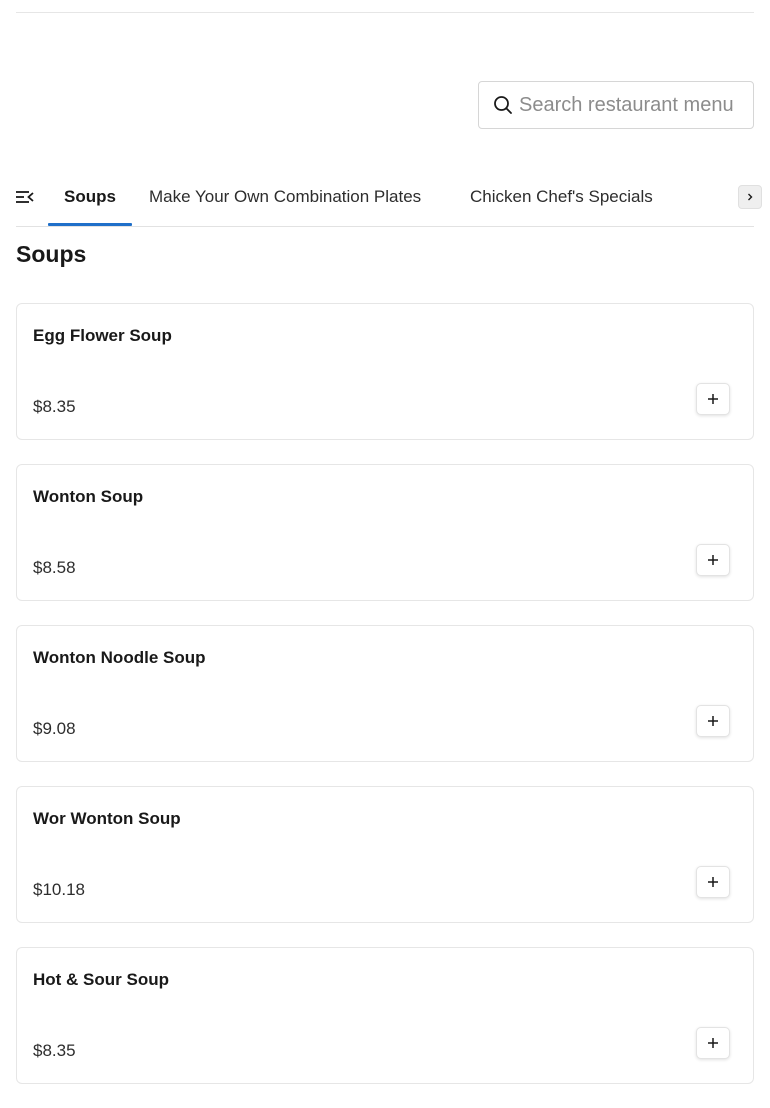 The width and height of the screenshot is (770, 1108). I want to click on header-divider, so click(385, 12).